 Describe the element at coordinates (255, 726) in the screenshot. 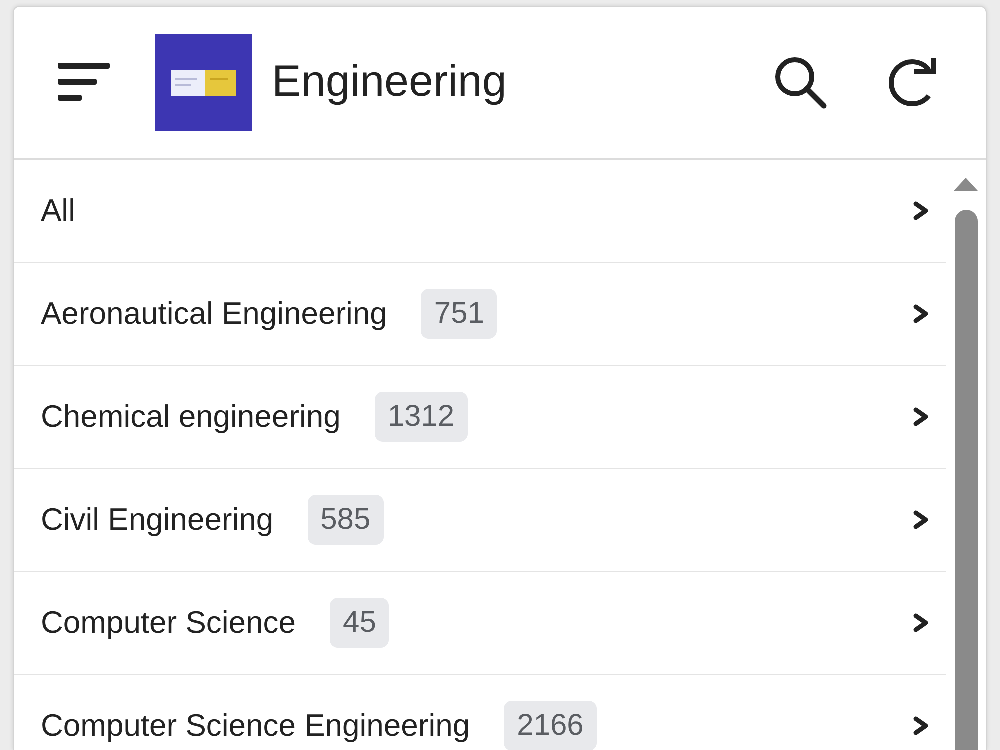

I see `category-label: Computer Science Engineering` at that location.